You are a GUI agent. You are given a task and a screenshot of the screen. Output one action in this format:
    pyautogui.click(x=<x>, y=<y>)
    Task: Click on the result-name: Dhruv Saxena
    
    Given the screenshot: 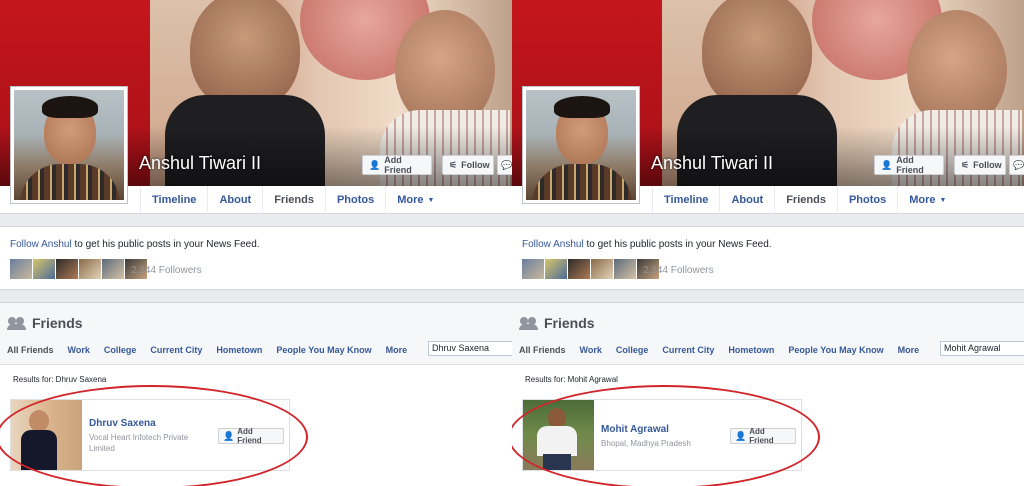 What is the action you would take?
    pyautogui.click(x=122, y=423)
    